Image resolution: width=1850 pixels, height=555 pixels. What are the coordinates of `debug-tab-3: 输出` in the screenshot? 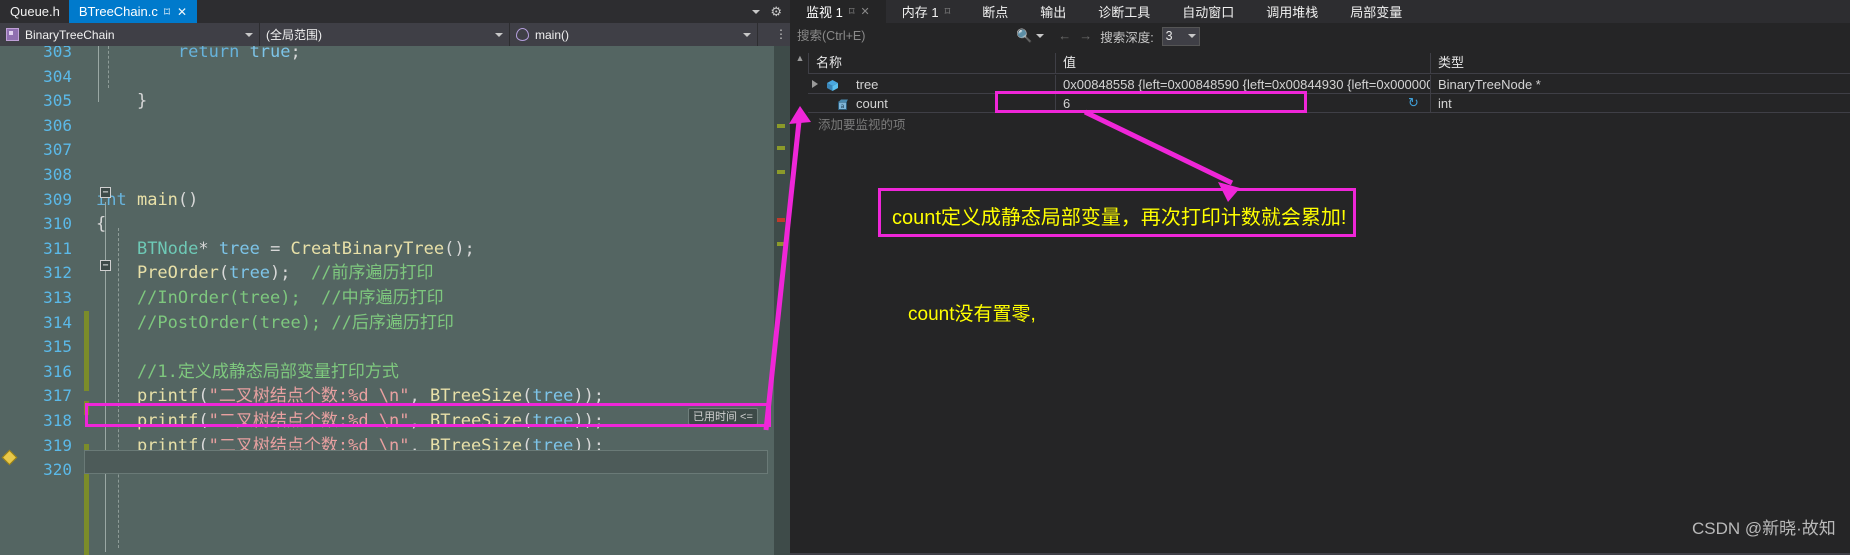 It's located at (1053, 11).